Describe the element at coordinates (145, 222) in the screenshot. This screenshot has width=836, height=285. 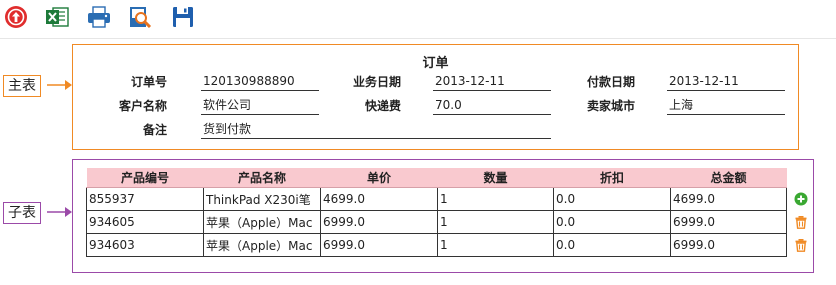
I see `table-cell: 934605` at that location.